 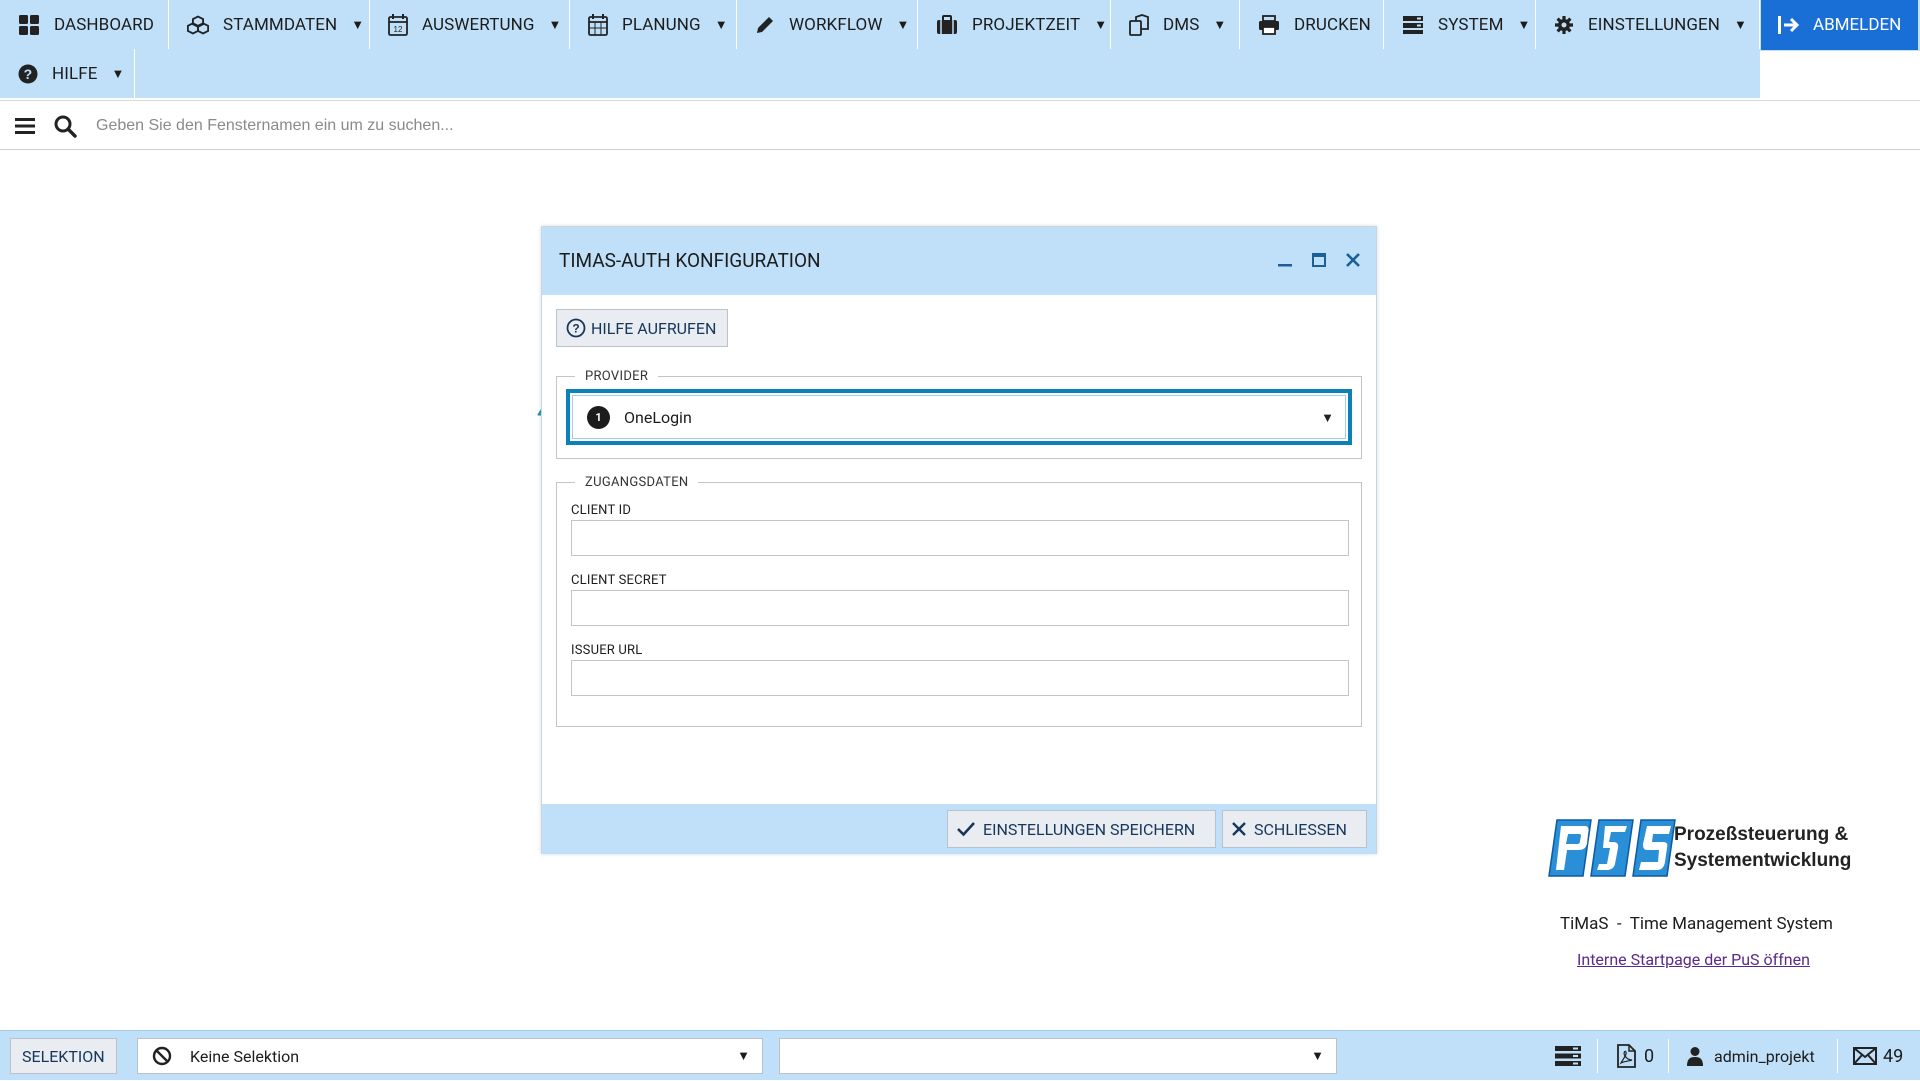 I want to click on save-settings-button: EINSTELLUNGEN SPEICHERN, so click(x=1081, y=829).